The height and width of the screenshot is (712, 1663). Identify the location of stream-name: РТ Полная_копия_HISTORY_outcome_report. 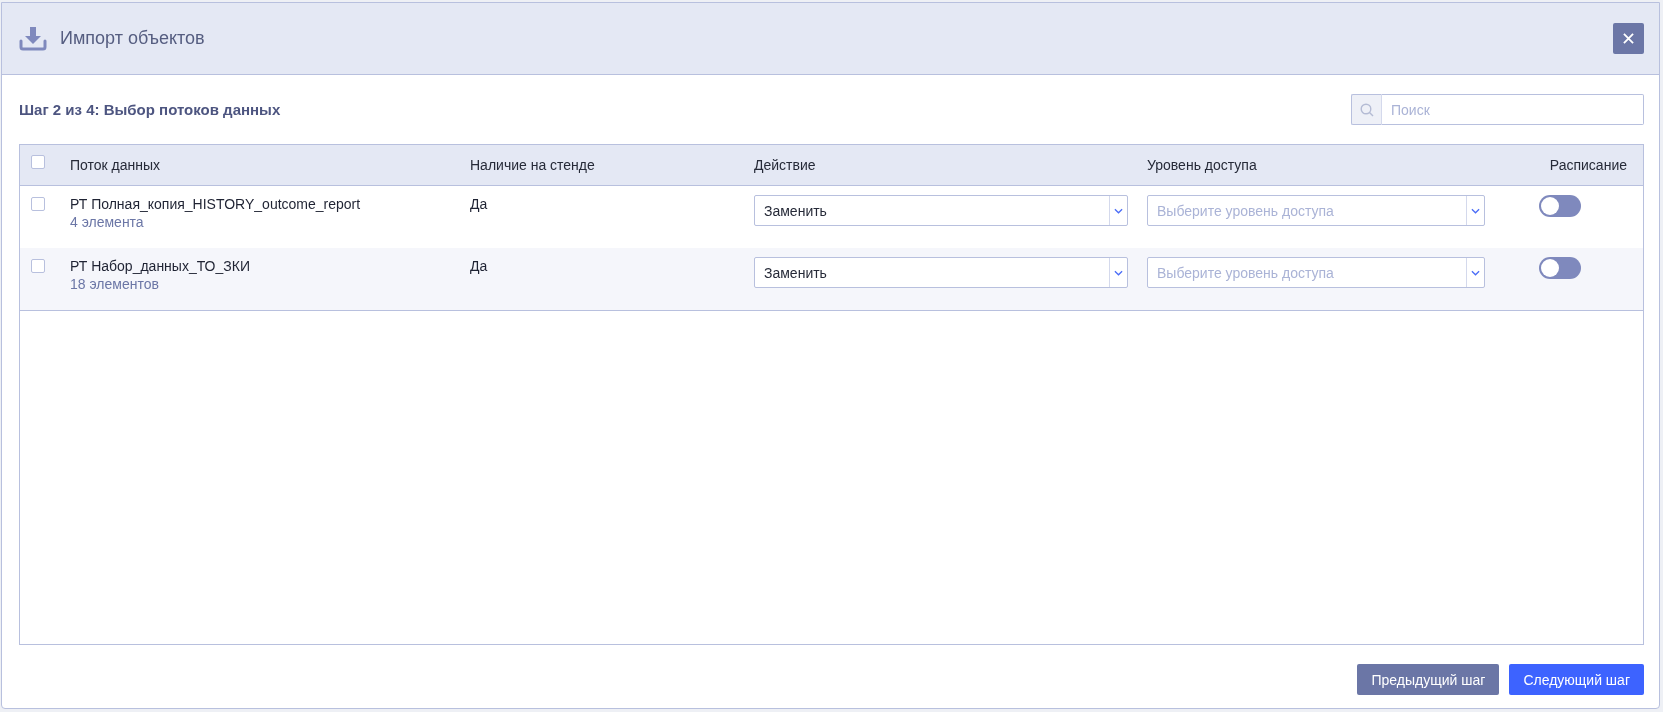
(215, 204).